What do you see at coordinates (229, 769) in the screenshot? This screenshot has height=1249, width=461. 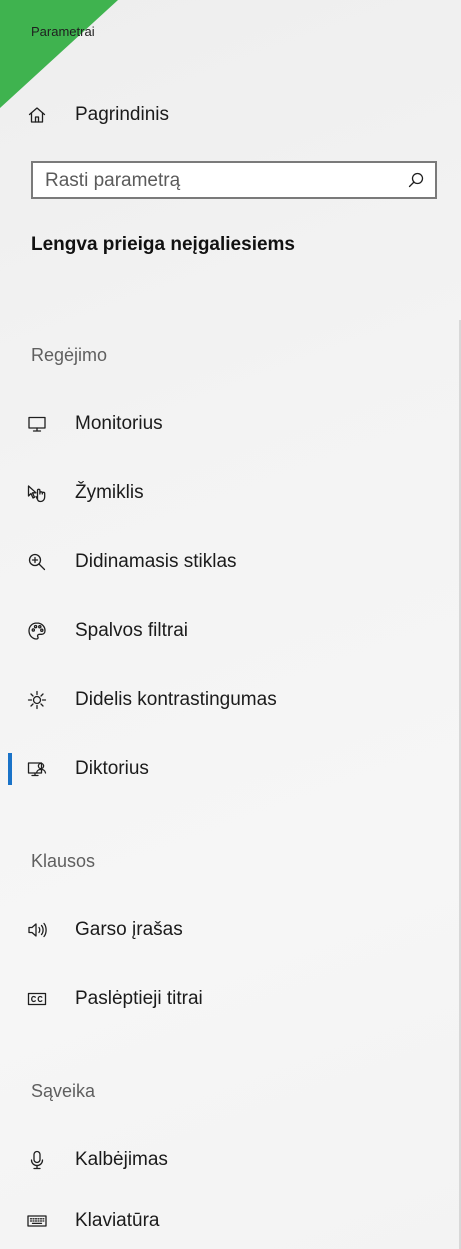 I see `nav-item-narrator: Diktorius` at bounding box center [229, 769].